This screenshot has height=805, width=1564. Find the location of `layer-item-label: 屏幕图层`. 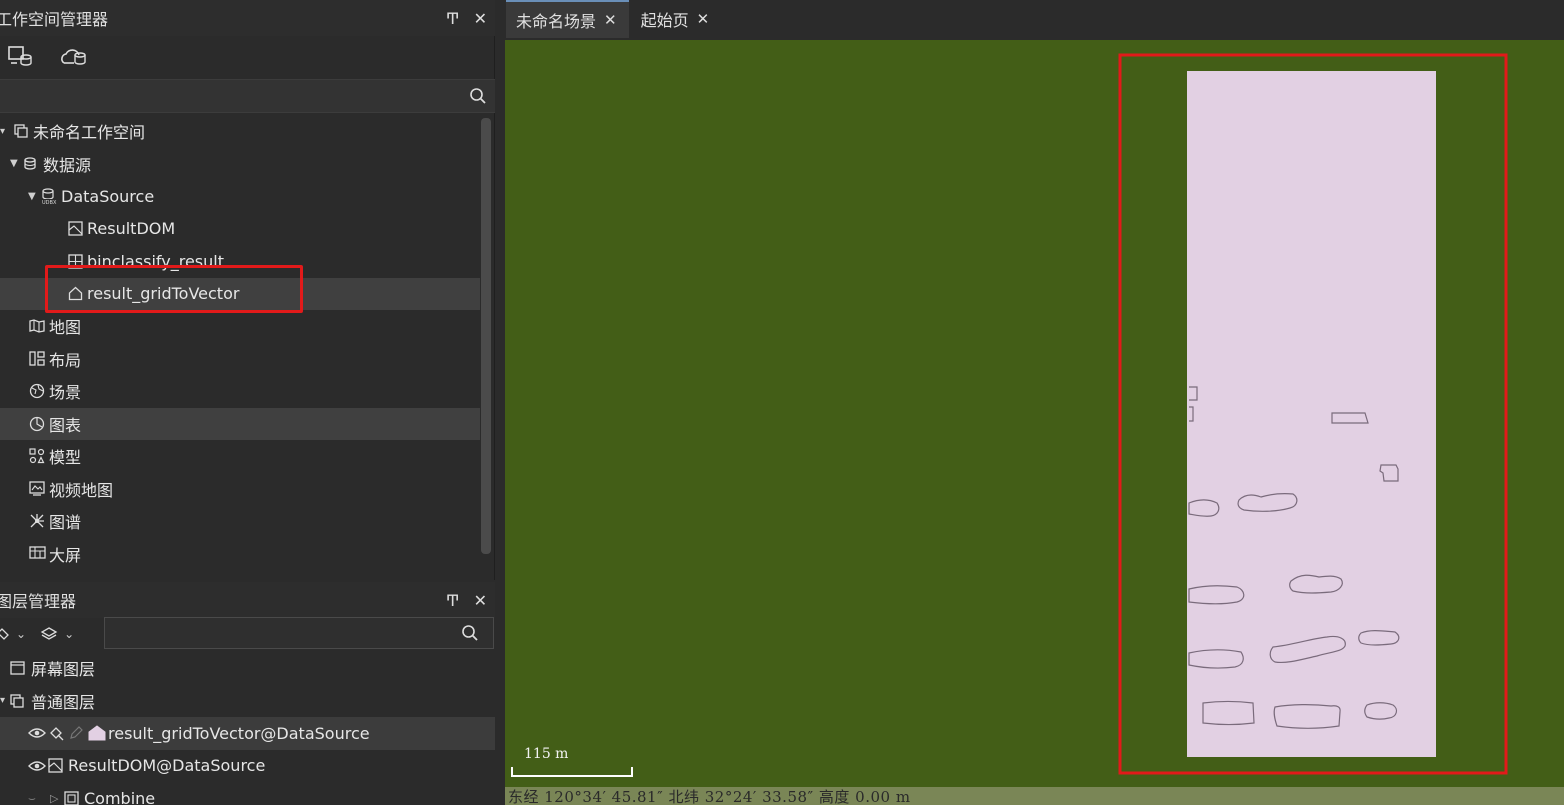

layer-item-label: 屏幕图层 is located at coordinates (63, 670).